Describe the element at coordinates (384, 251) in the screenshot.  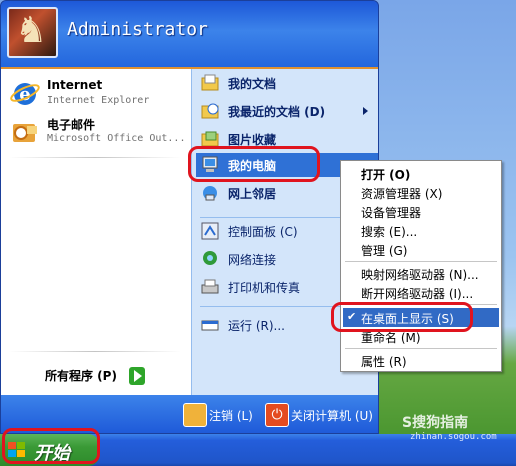
I see `ctx-label: 管理 (G)` at that location.